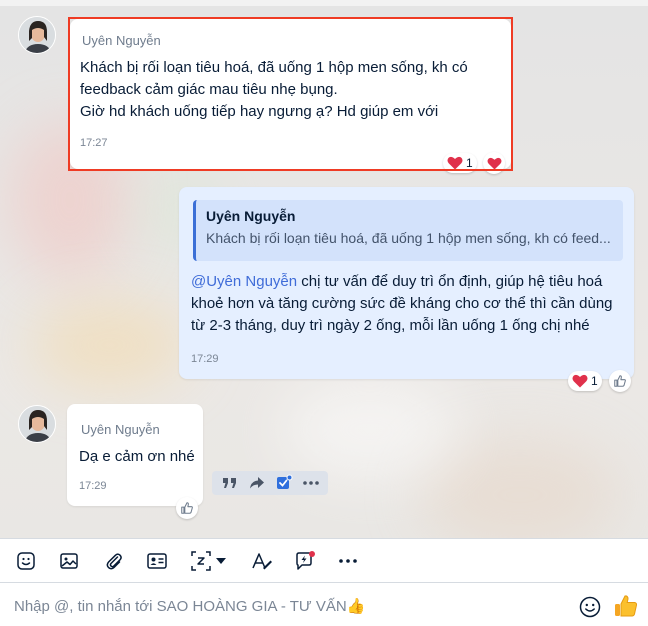 Image resolution: width=648 pixels, height=626 pixels. Describe the element at coordinates (324, 560) in the screenshot. I see `composer-toolbar` at that location.